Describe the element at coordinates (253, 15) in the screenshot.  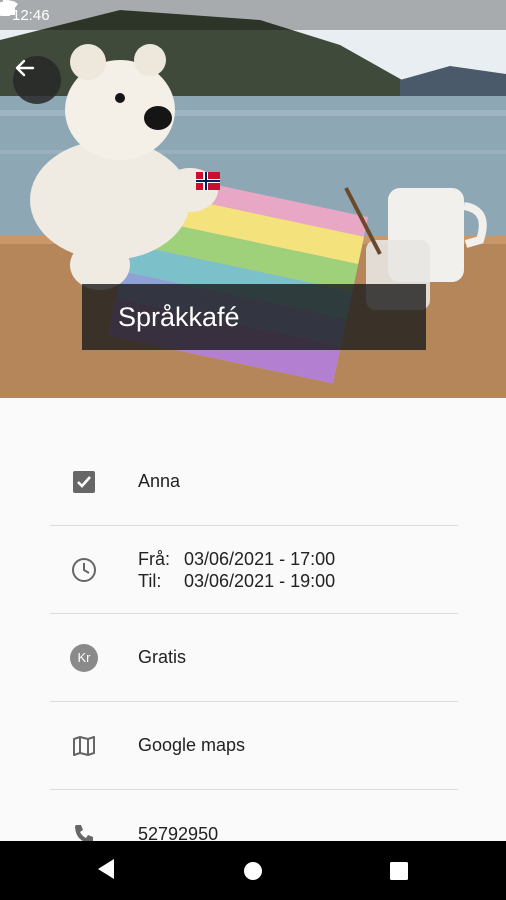
I see `status-bar: 12:46` at that location.